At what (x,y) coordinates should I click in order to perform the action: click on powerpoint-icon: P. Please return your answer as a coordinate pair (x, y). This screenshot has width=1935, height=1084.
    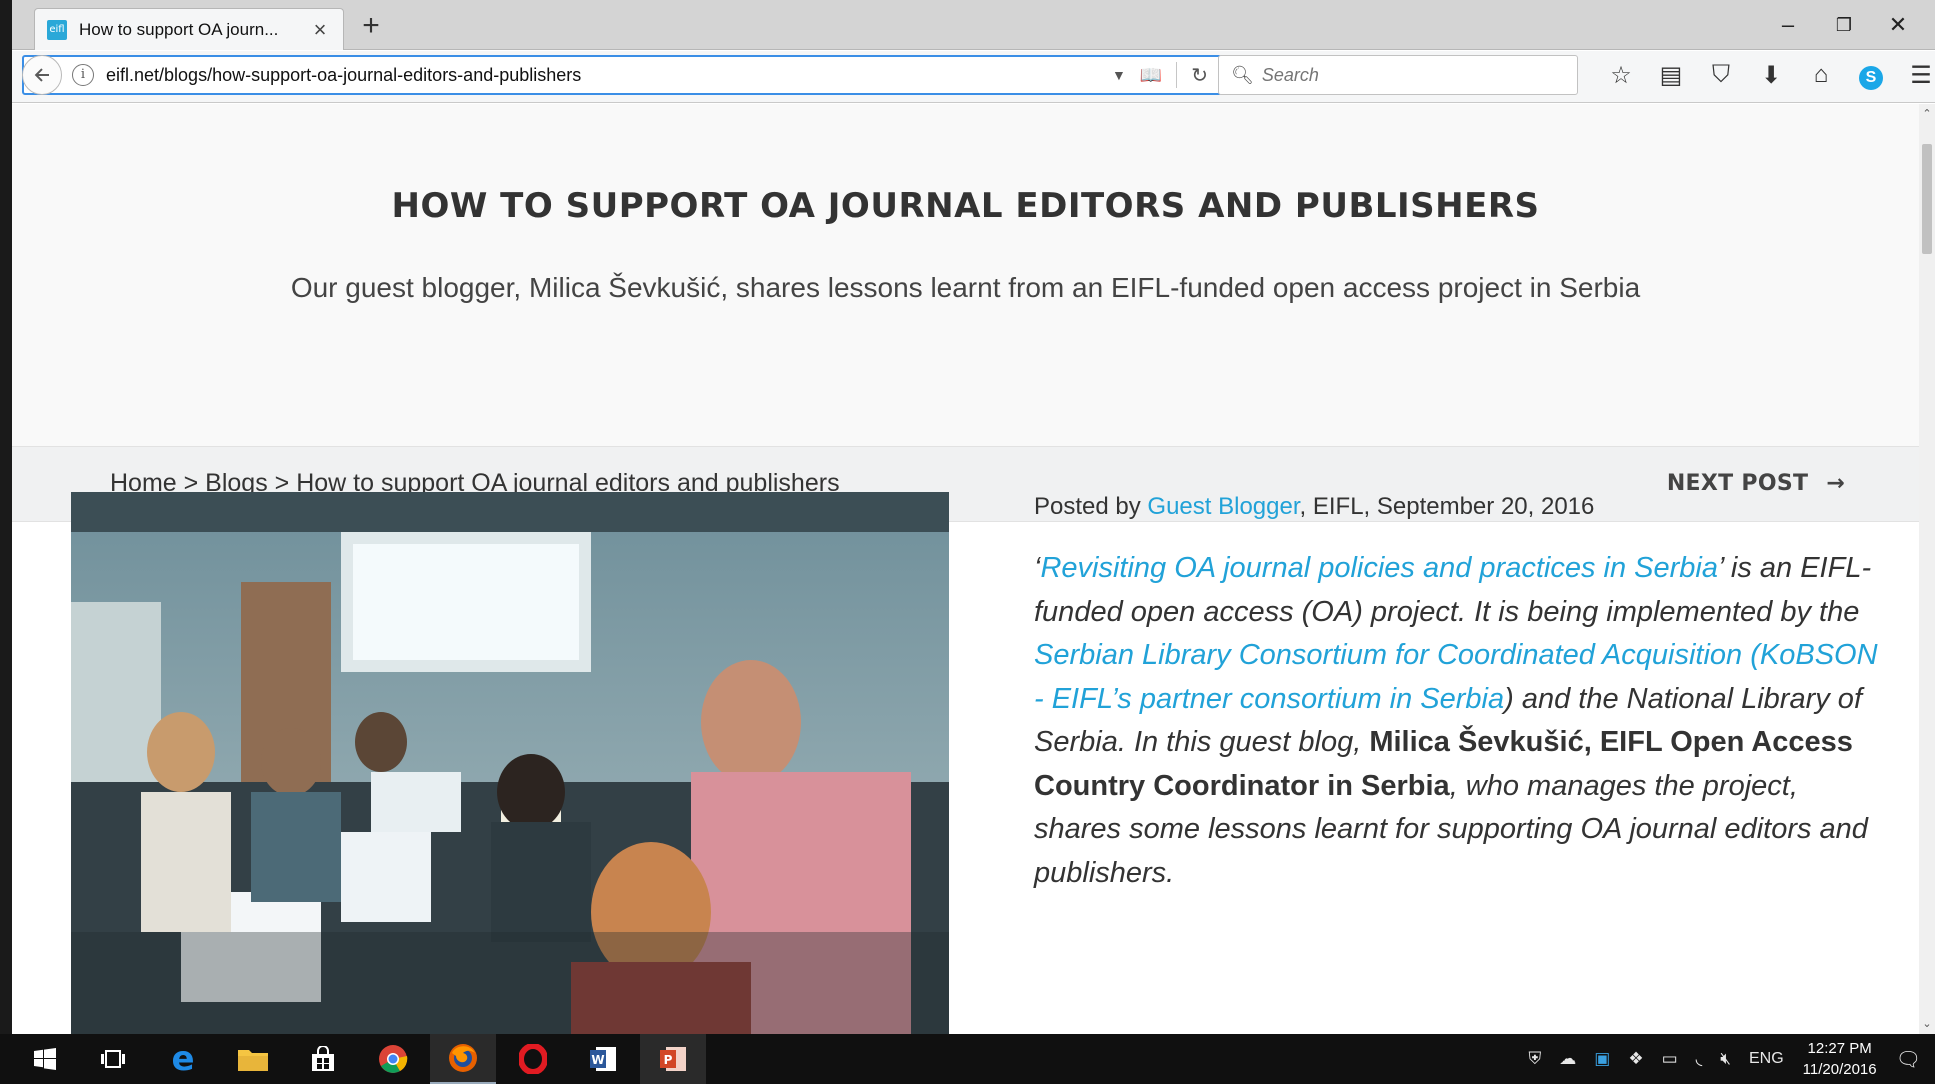
    Looking at the image, I should click on (673, 1059).